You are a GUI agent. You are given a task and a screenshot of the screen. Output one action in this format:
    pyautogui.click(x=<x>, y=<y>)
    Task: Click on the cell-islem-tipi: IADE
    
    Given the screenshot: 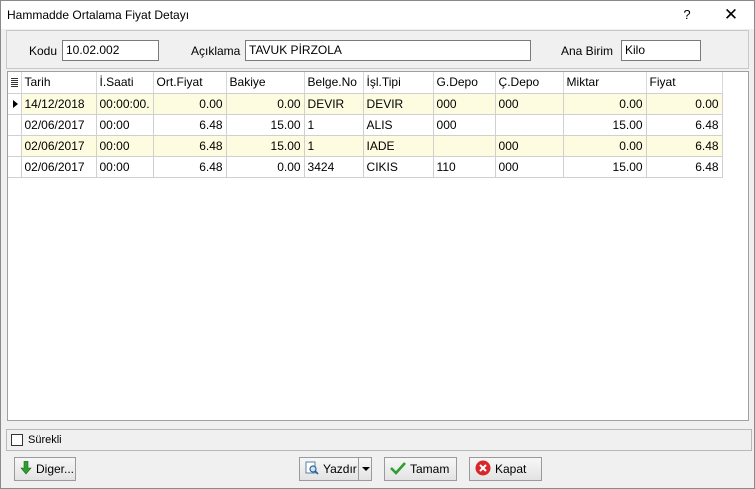 What is the action you would take?
    pyautogui.click(x=398, y=146)
    